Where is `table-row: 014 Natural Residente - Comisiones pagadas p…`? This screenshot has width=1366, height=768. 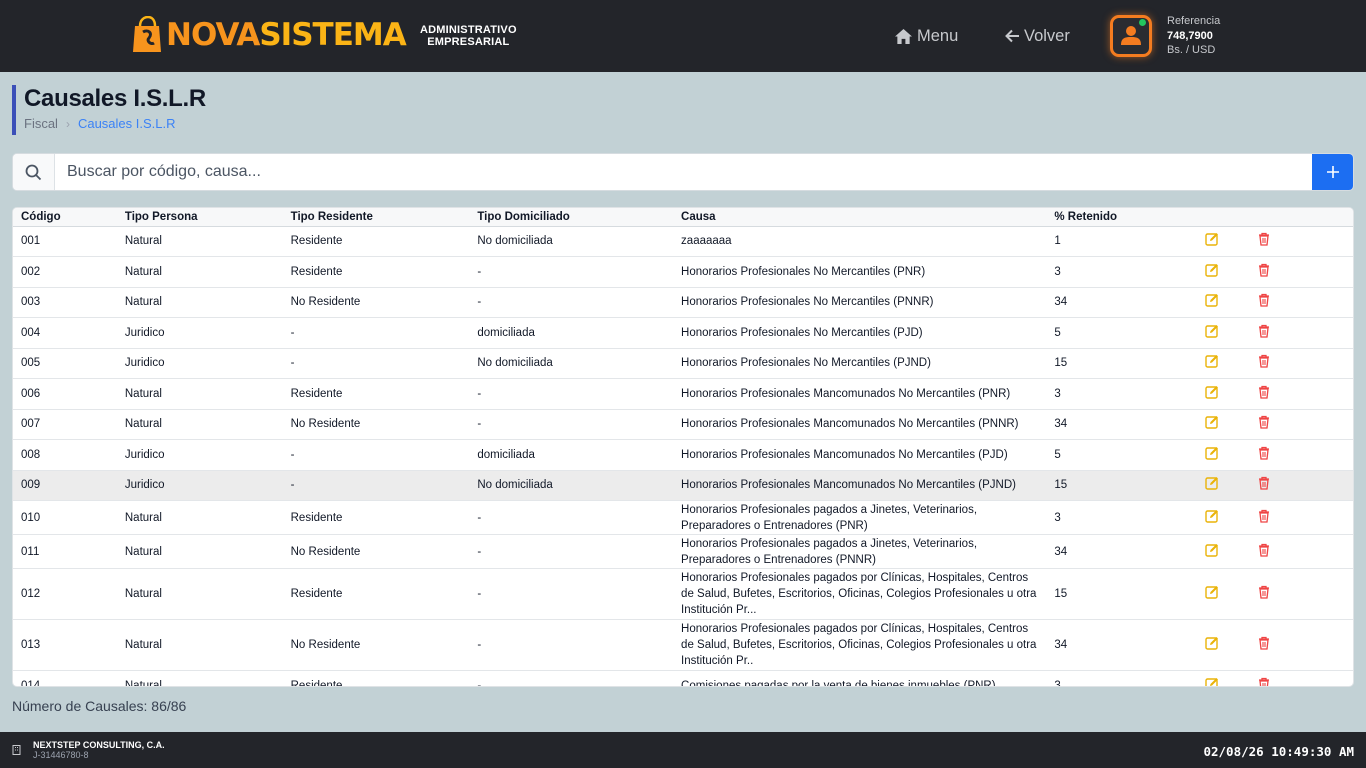 table-row: 014 Natural Residente - Comisiones pagadas p… is located at coordinates (683, 678).